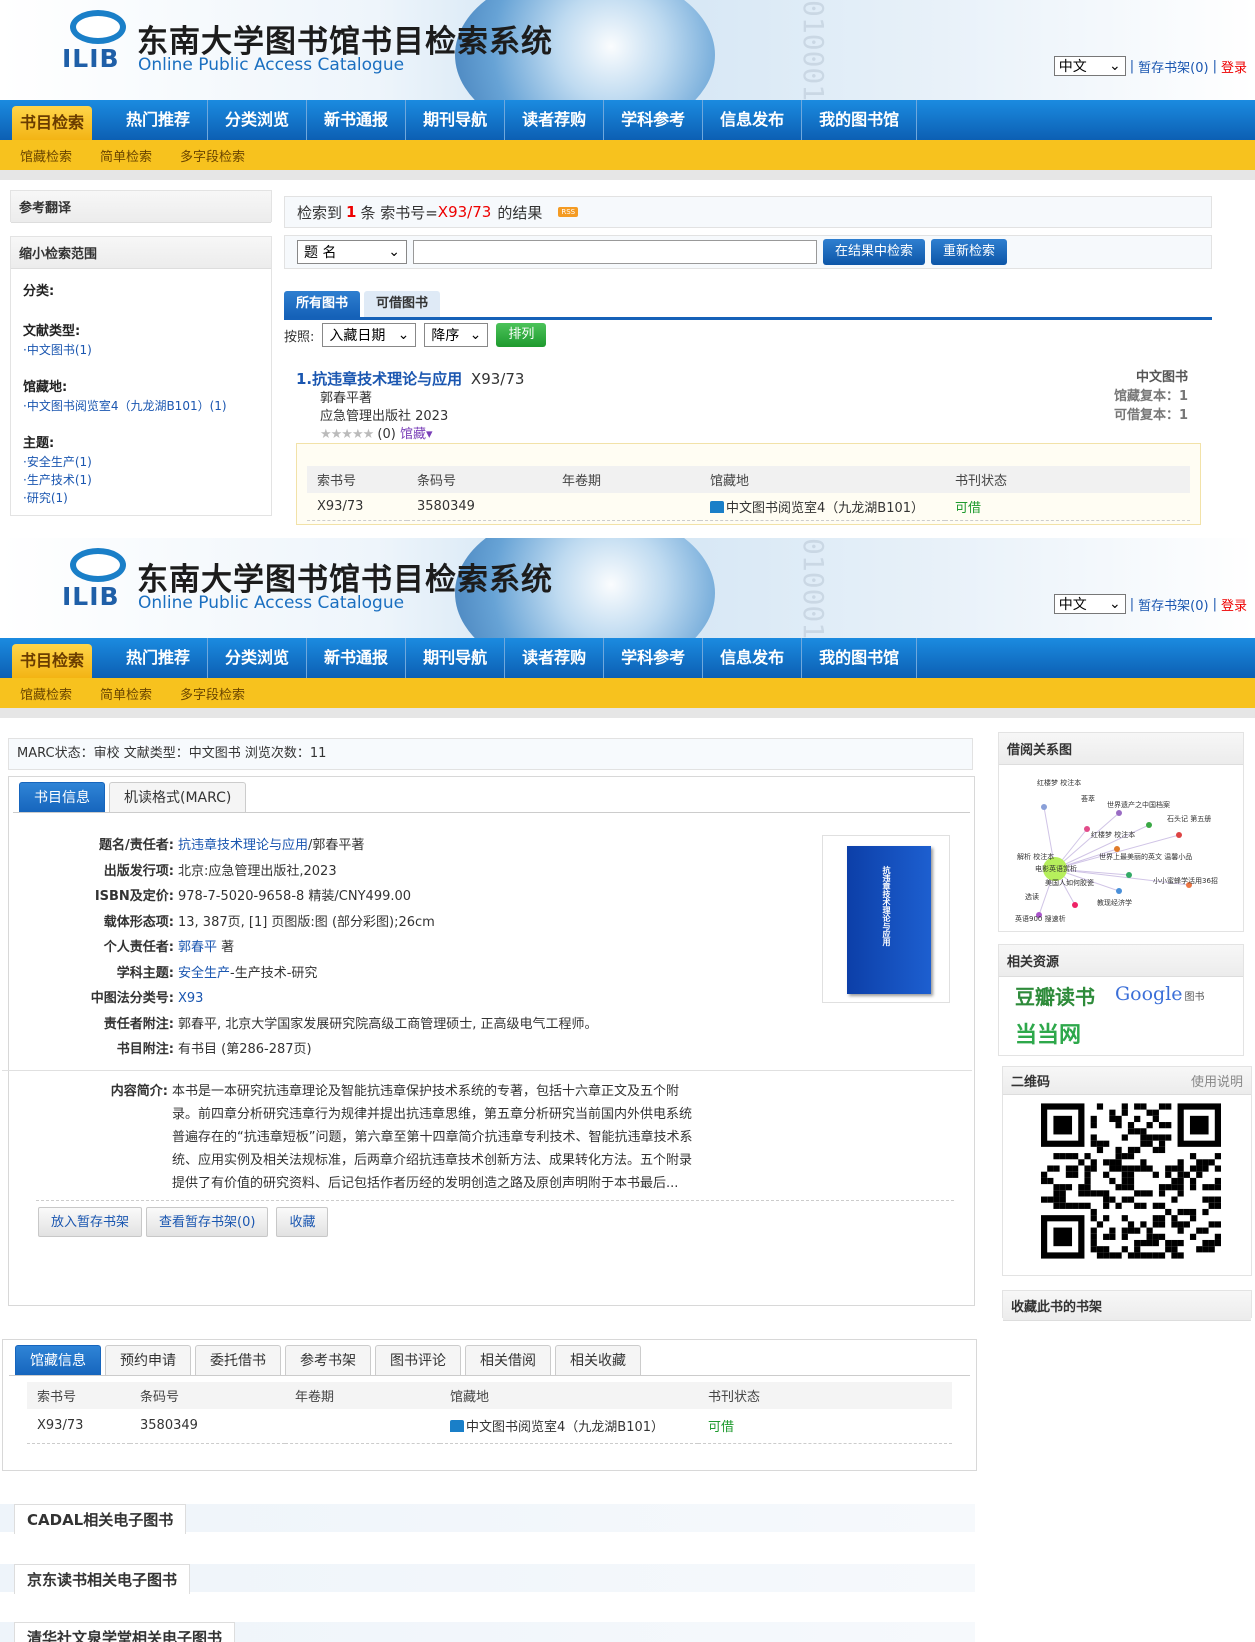 This screenshot has width=1255, height=1642. Describe the element at coordinates (302, 1222) in the screenshot. I see `favorite-button: 收藏` at that location.